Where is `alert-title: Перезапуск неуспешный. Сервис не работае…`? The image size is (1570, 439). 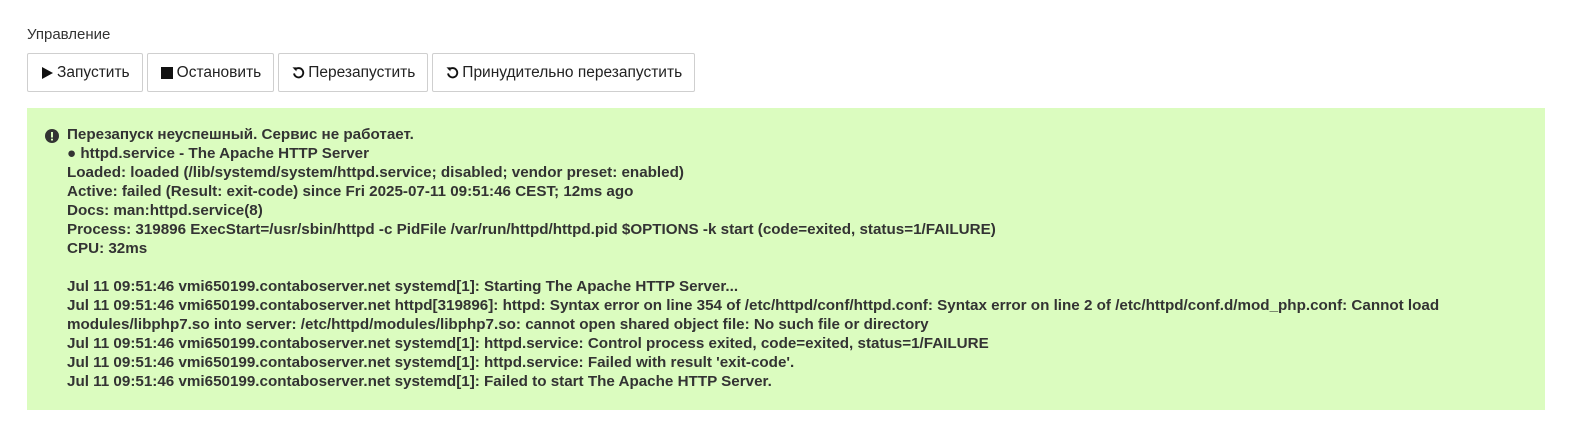 alert-title: Перезапуск неуспешный. Сервис не работае… is located at coordinates (240, 134).